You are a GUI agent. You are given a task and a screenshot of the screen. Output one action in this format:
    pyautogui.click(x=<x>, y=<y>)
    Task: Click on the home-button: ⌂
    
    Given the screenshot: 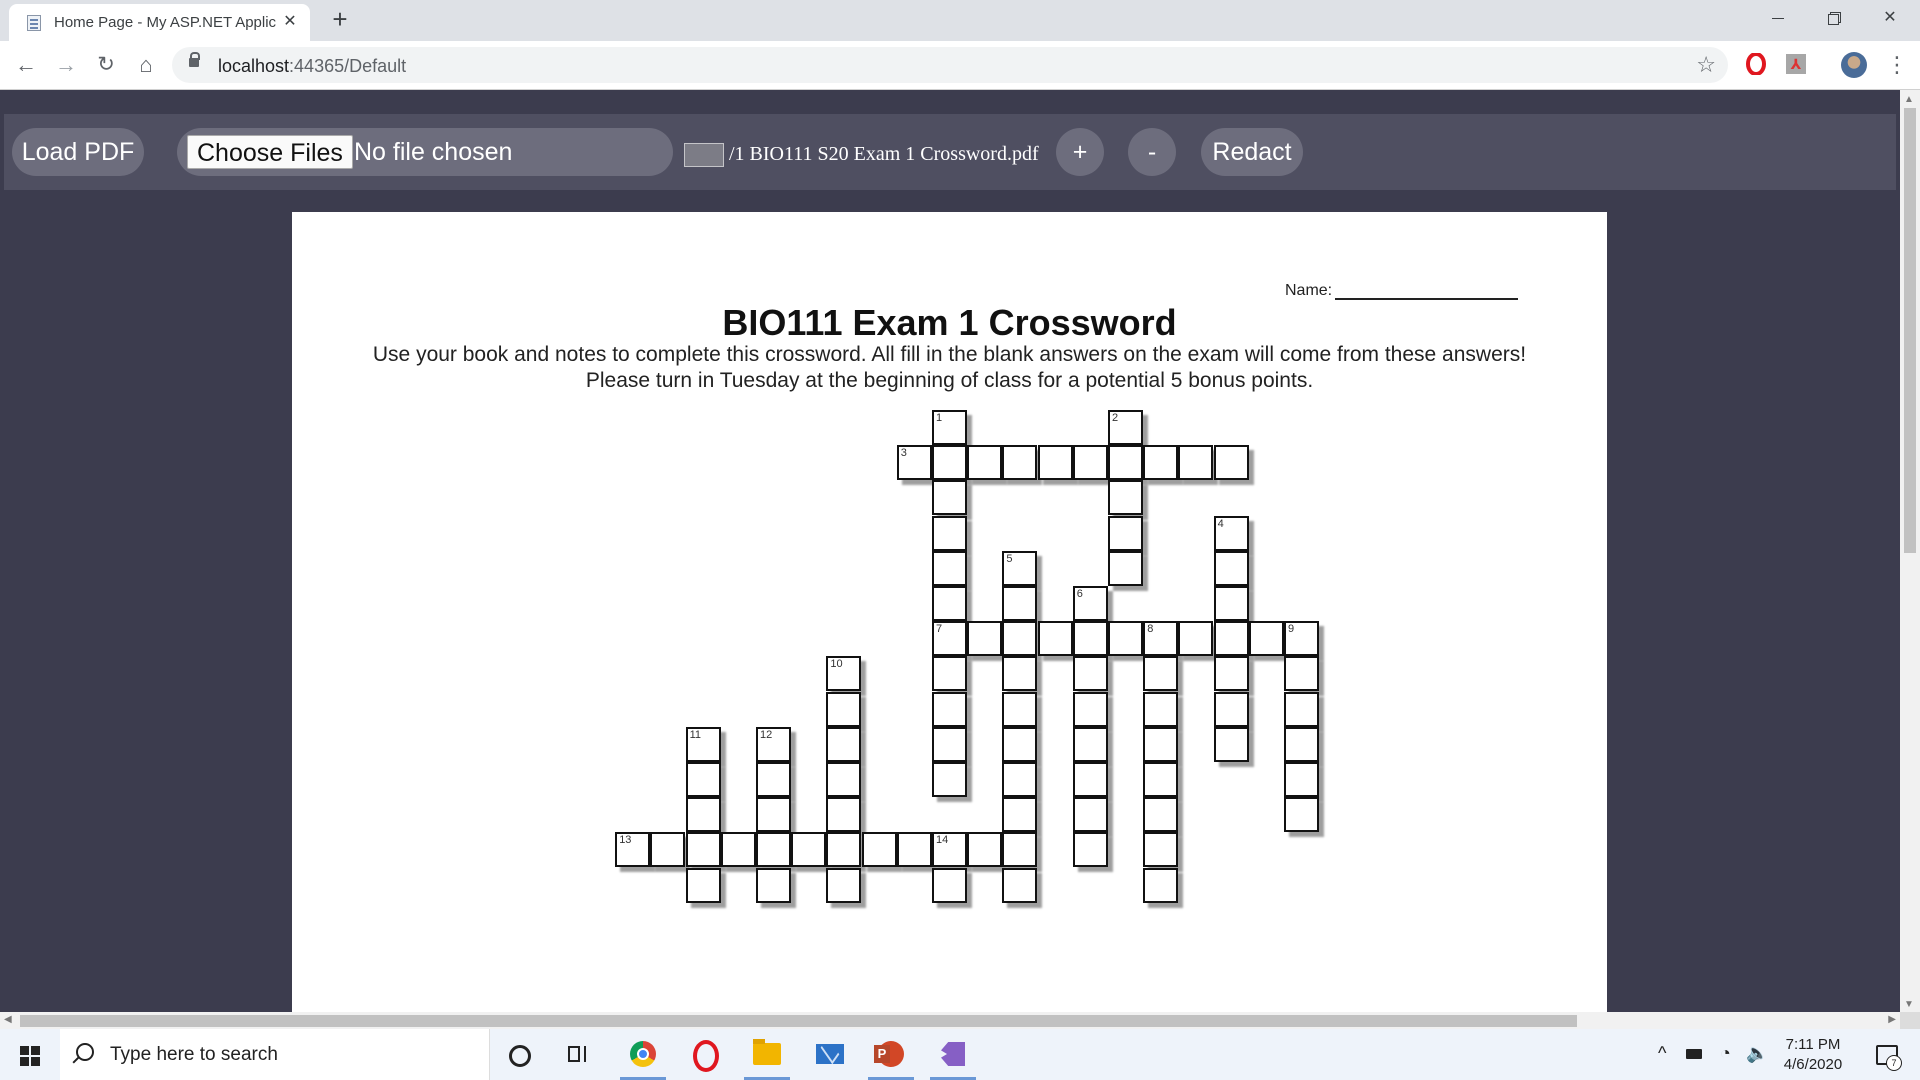 What is the action you would take?
    pyautogui.click(x=146, y=65)
    